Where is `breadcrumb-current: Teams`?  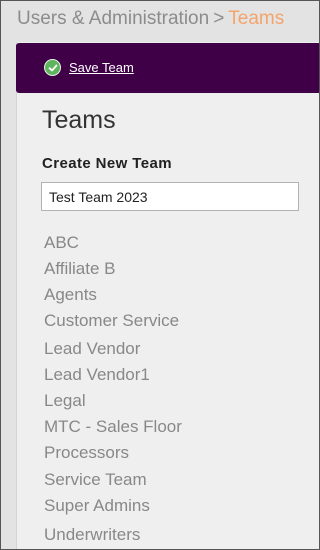 breadcrumb-current: Teams is located at coordinates (256, 18).